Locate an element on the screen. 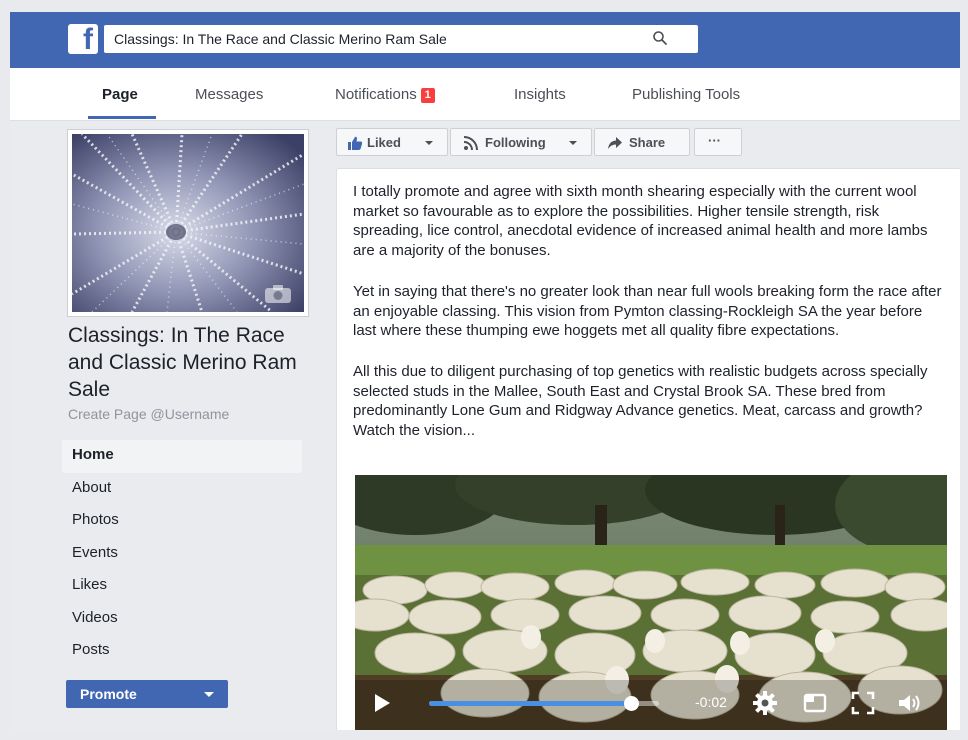 Image resolution: width=968 pixels, height=740 pixels. rss-feed-icon is located at coordinates (470, 143).